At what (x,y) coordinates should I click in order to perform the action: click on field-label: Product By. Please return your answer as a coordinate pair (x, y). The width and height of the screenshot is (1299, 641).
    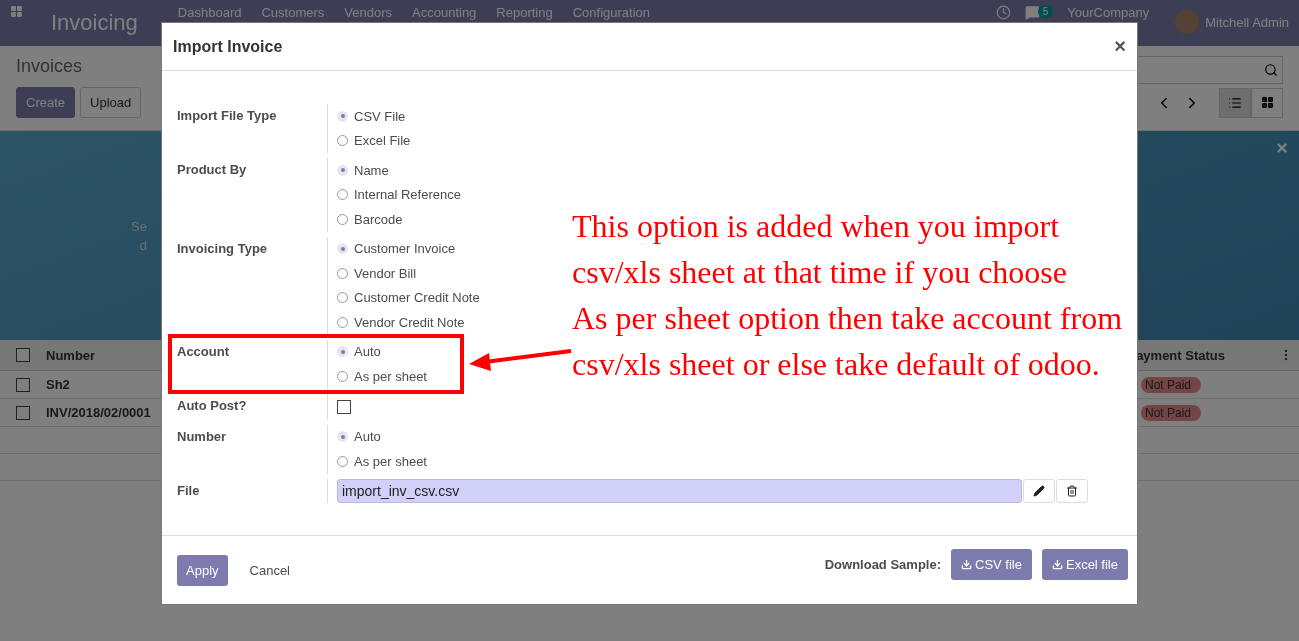
    Looking at the image, I should click on (212, 170).